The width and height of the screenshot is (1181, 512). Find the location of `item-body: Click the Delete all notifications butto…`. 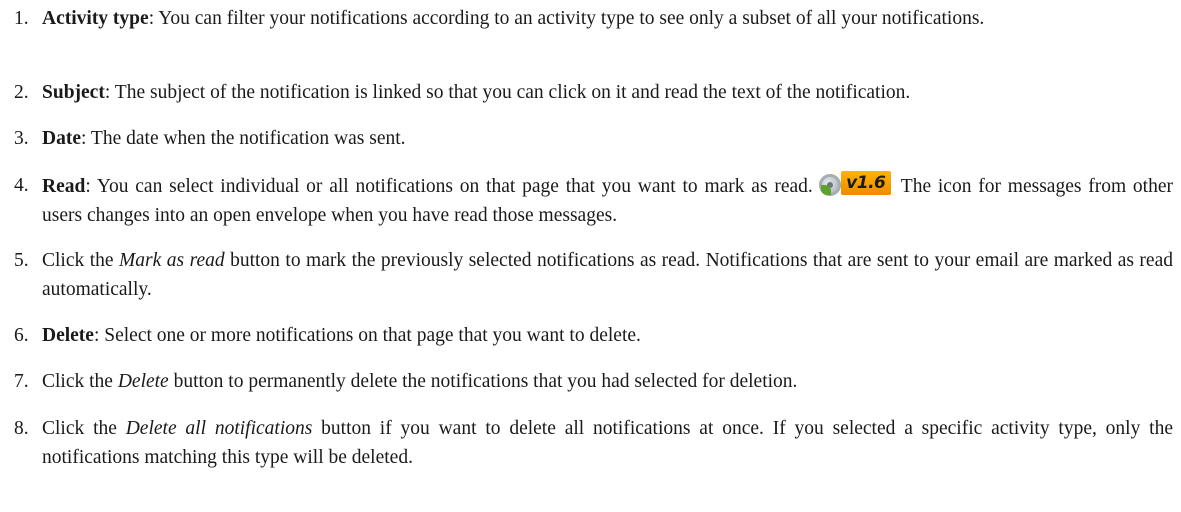

item-body: Click the Delete all notifications butto… is located at coordinates (607, 443).